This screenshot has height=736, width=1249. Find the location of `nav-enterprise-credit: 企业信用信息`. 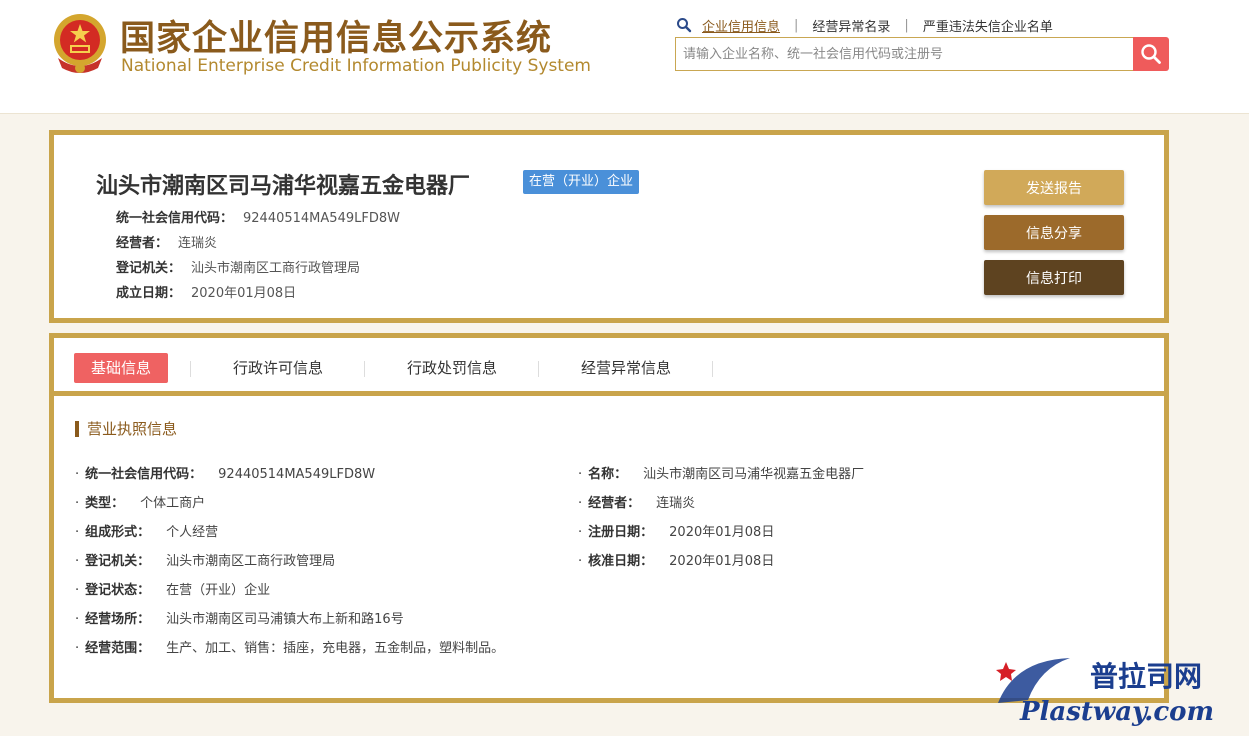

nav-enterprise-credit: 企业信用信息 is located at coordinates (741, 25).